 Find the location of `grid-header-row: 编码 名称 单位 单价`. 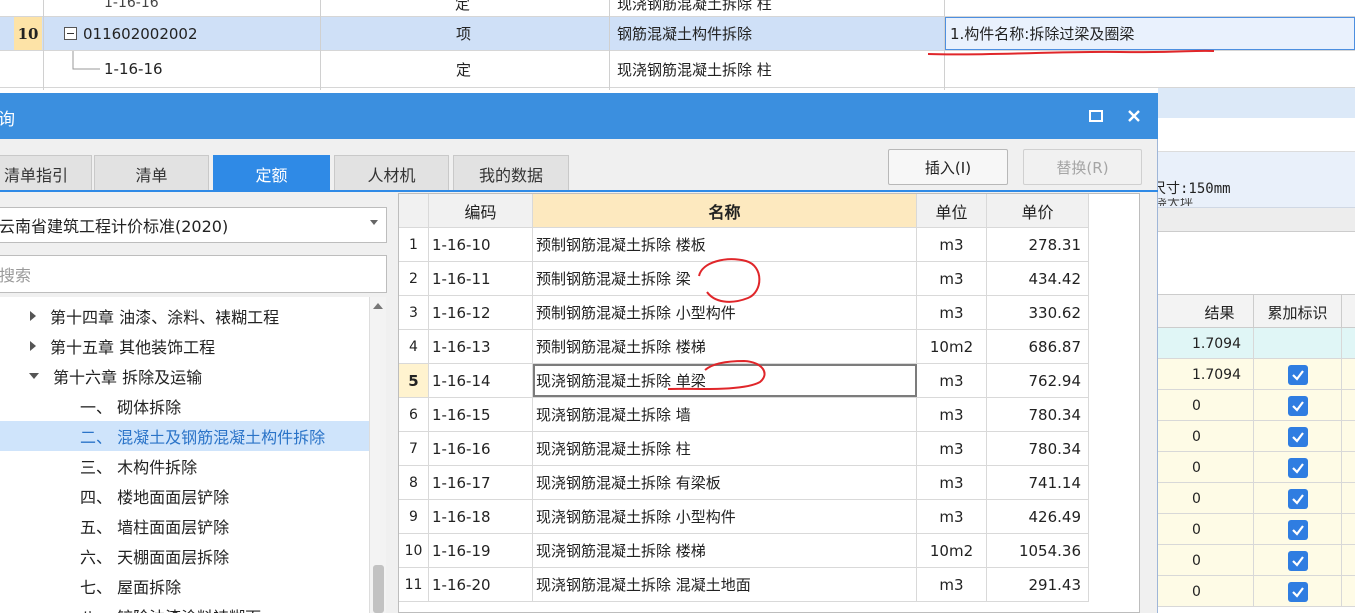

grid-header-row: 编码 名称 单位 单价 is located at coordinates (744, 211).